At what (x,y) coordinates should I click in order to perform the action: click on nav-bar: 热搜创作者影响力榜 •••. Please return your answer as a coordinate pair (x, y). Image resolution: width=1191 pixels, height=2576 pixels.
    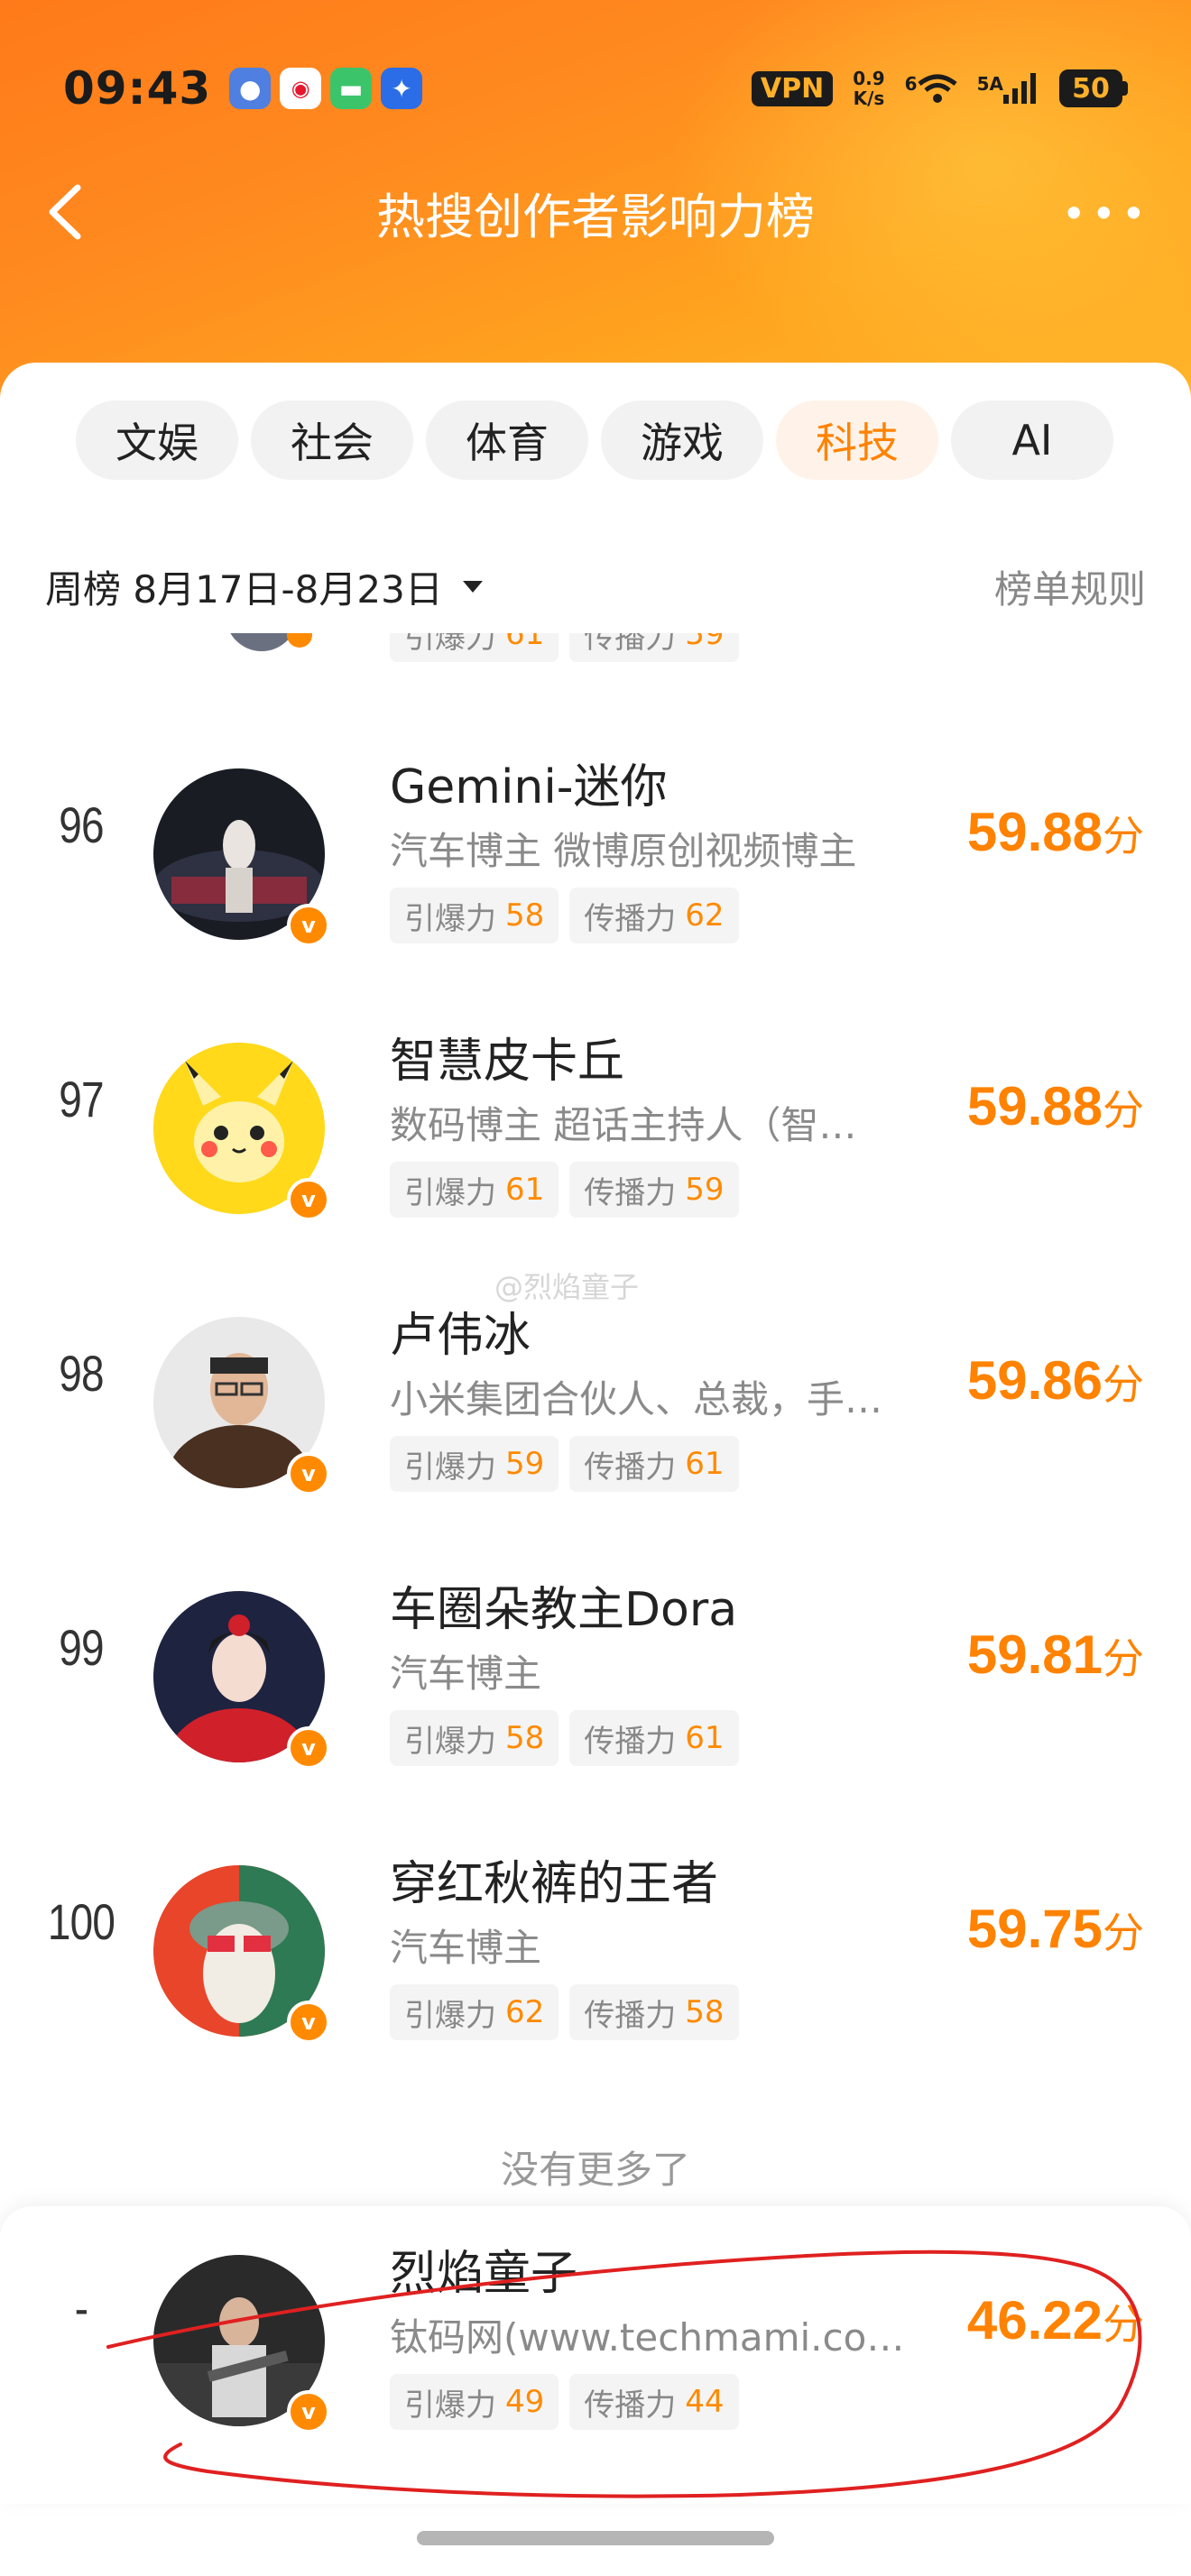
    Looking at the image, I should click on (595, 212).